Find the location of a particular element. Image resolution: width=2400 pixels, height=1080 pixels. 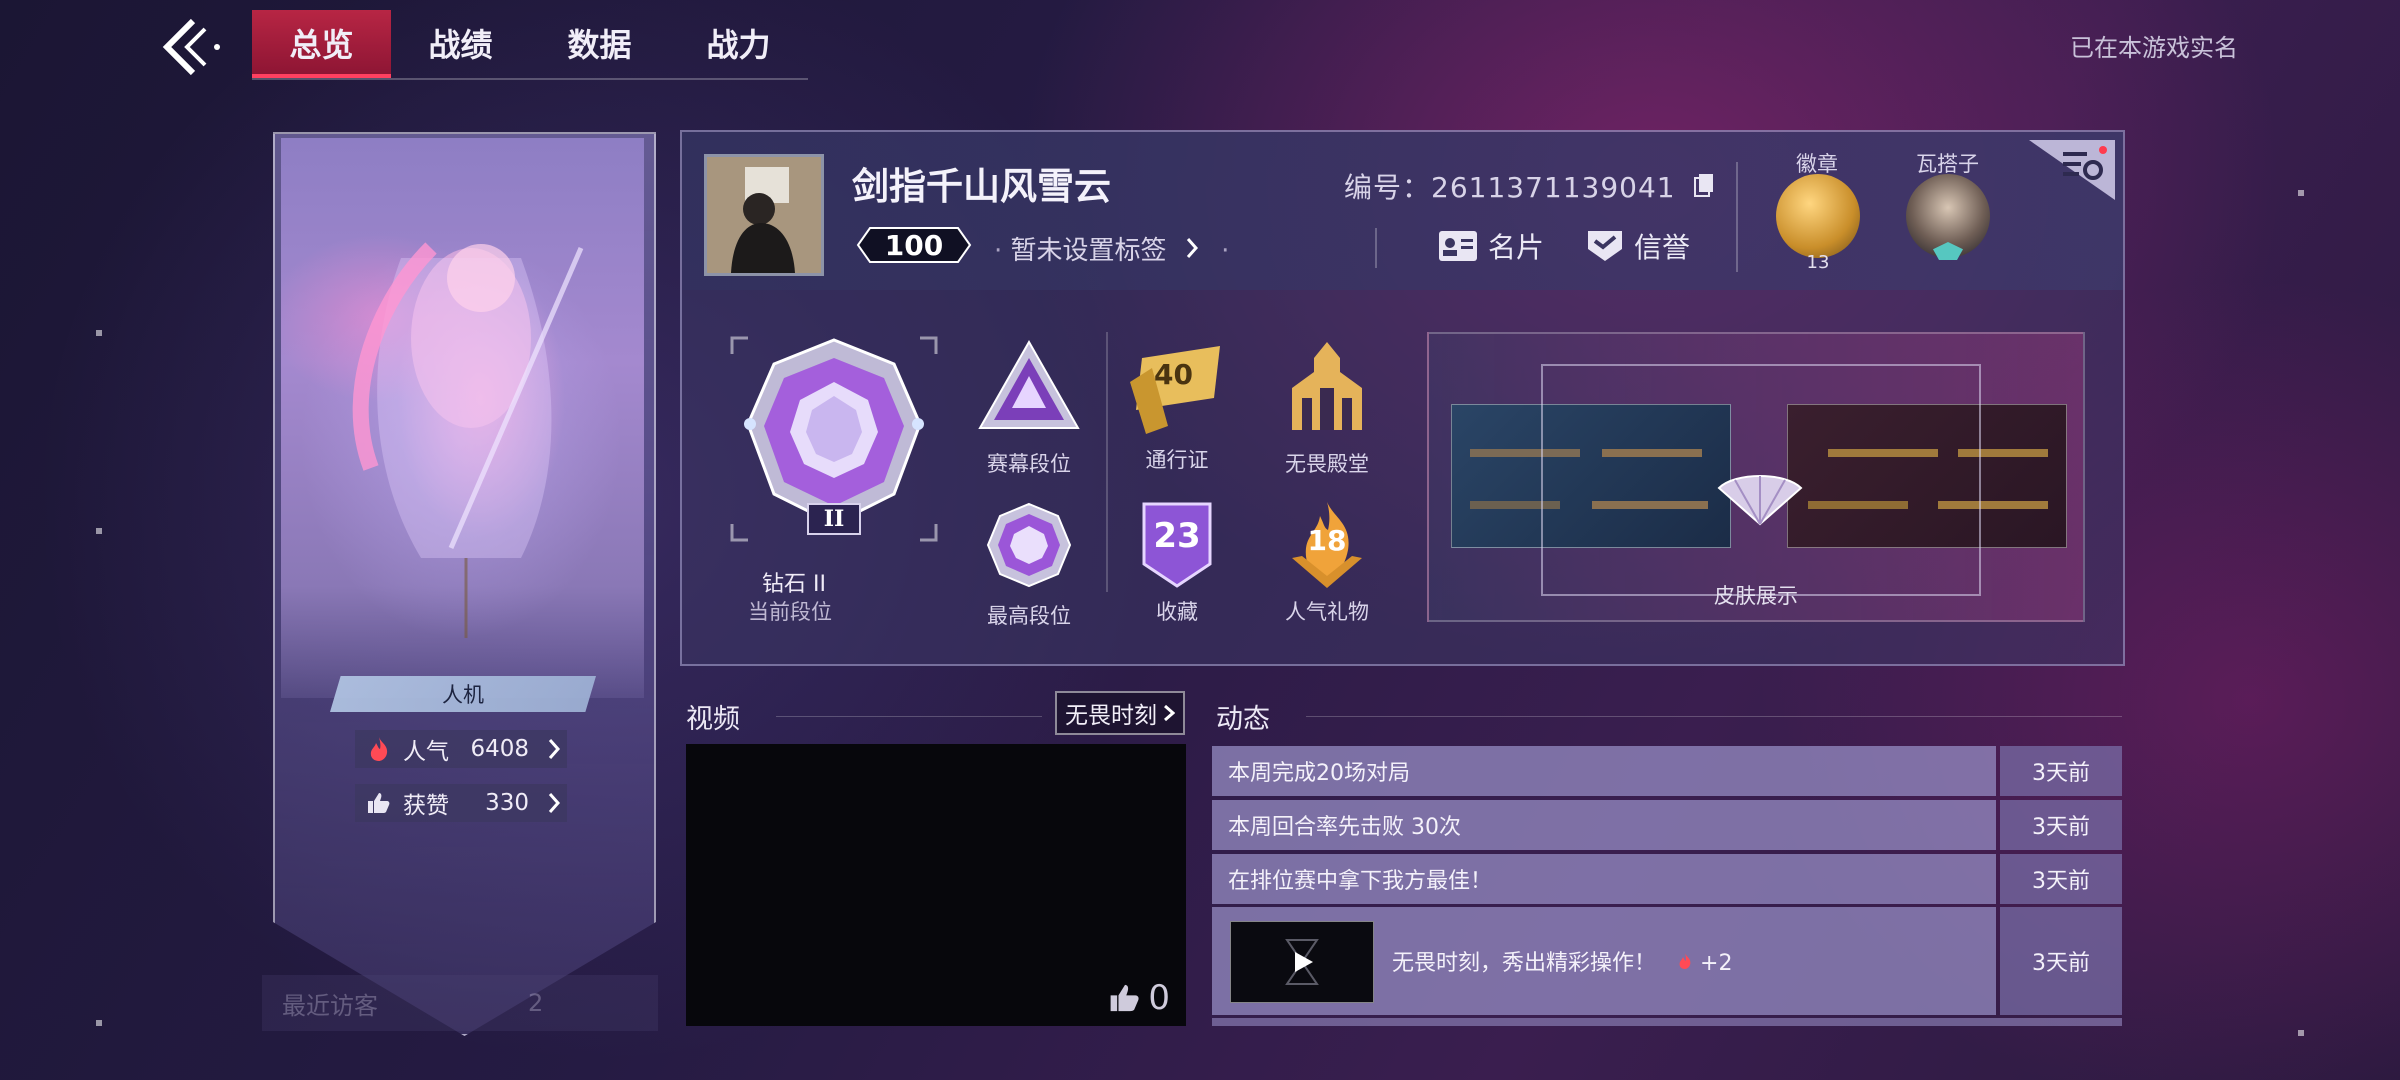

pass-level: 40 is located at coordinates (1173, 374).